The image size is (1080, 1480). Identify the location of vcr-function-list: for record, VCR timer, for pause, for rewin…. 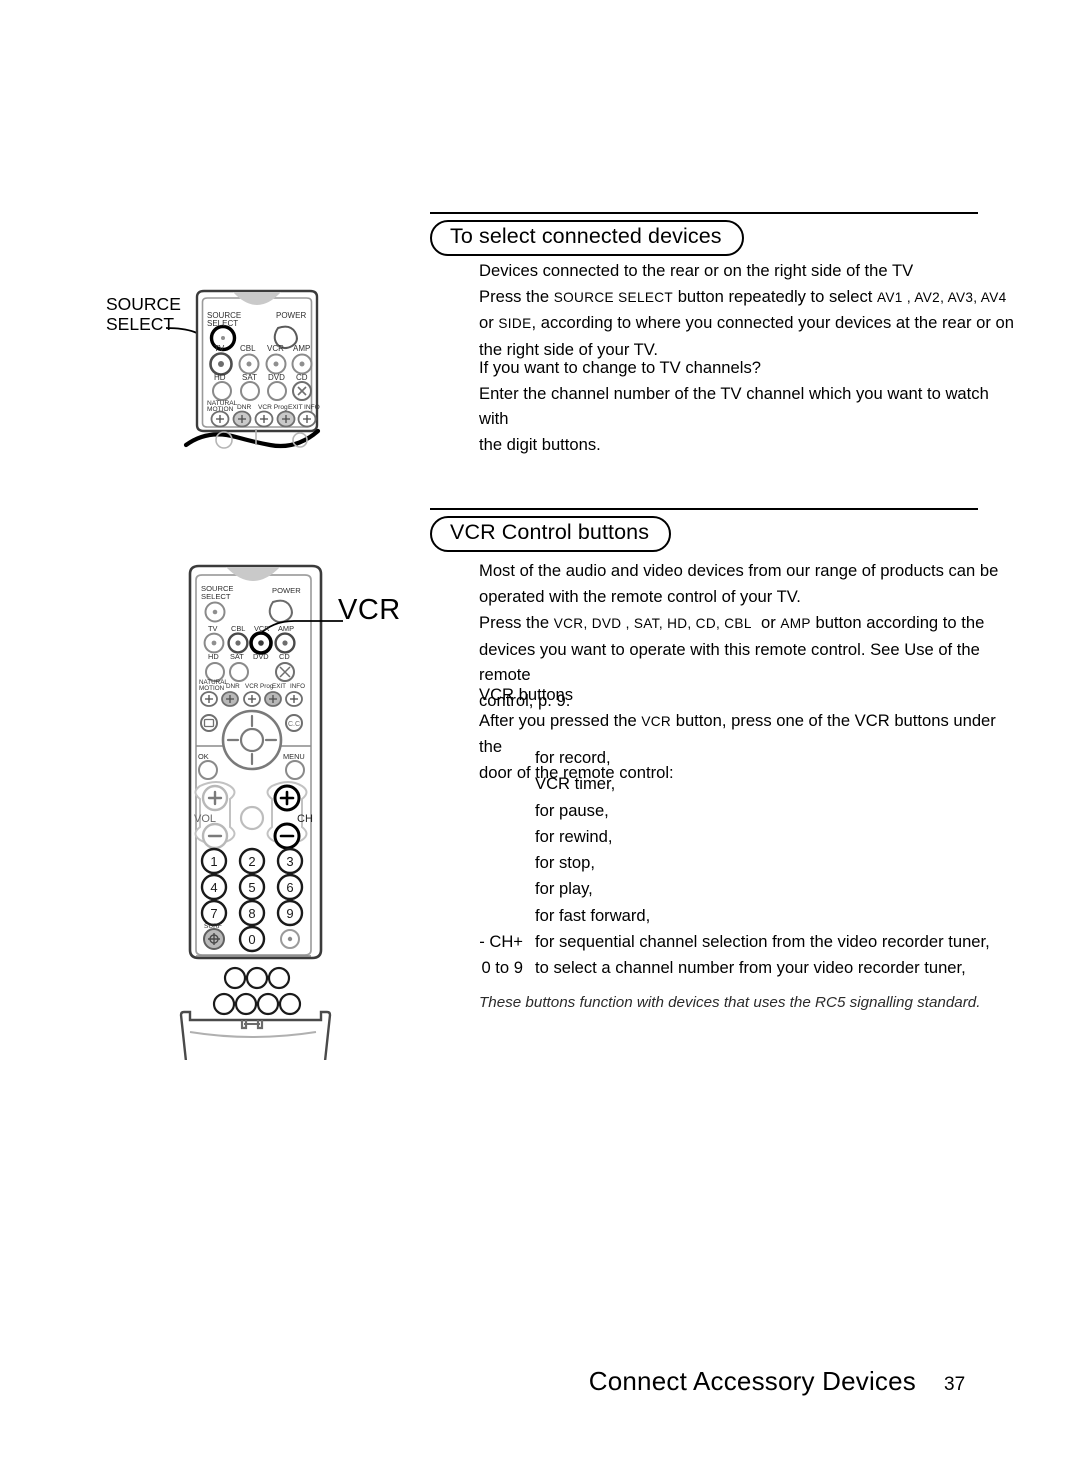
(749, 863).